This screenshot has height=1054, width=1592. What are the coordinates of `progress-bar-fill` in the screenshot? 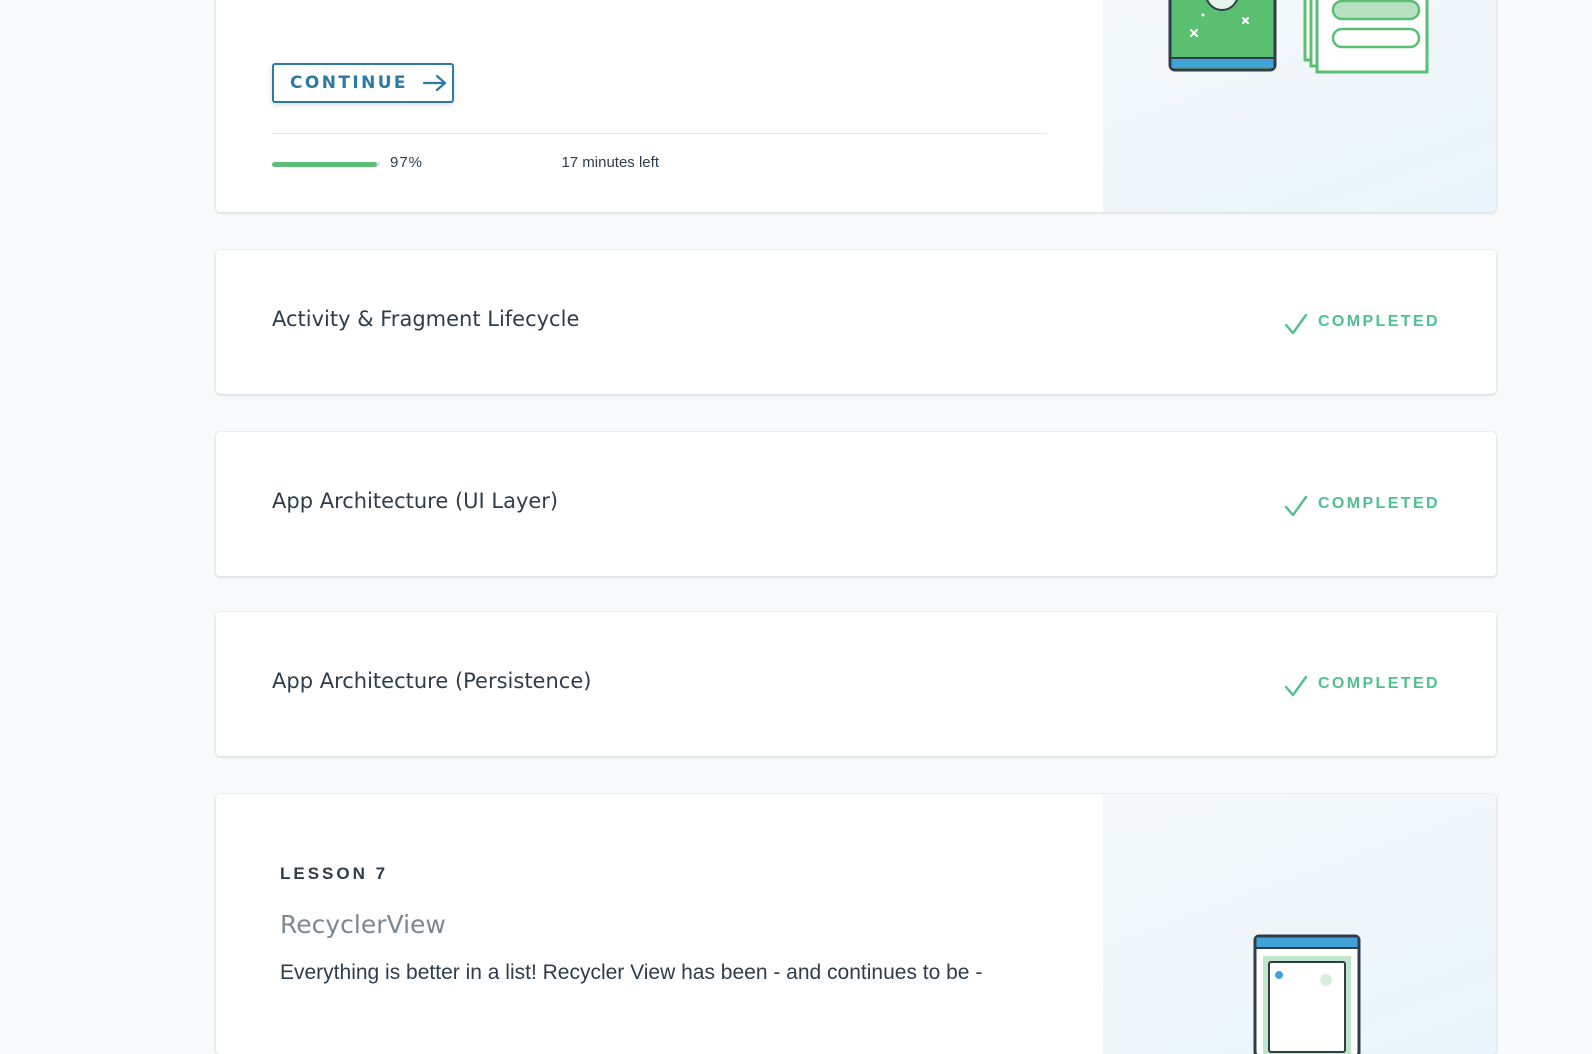 It's located at (324, 164).